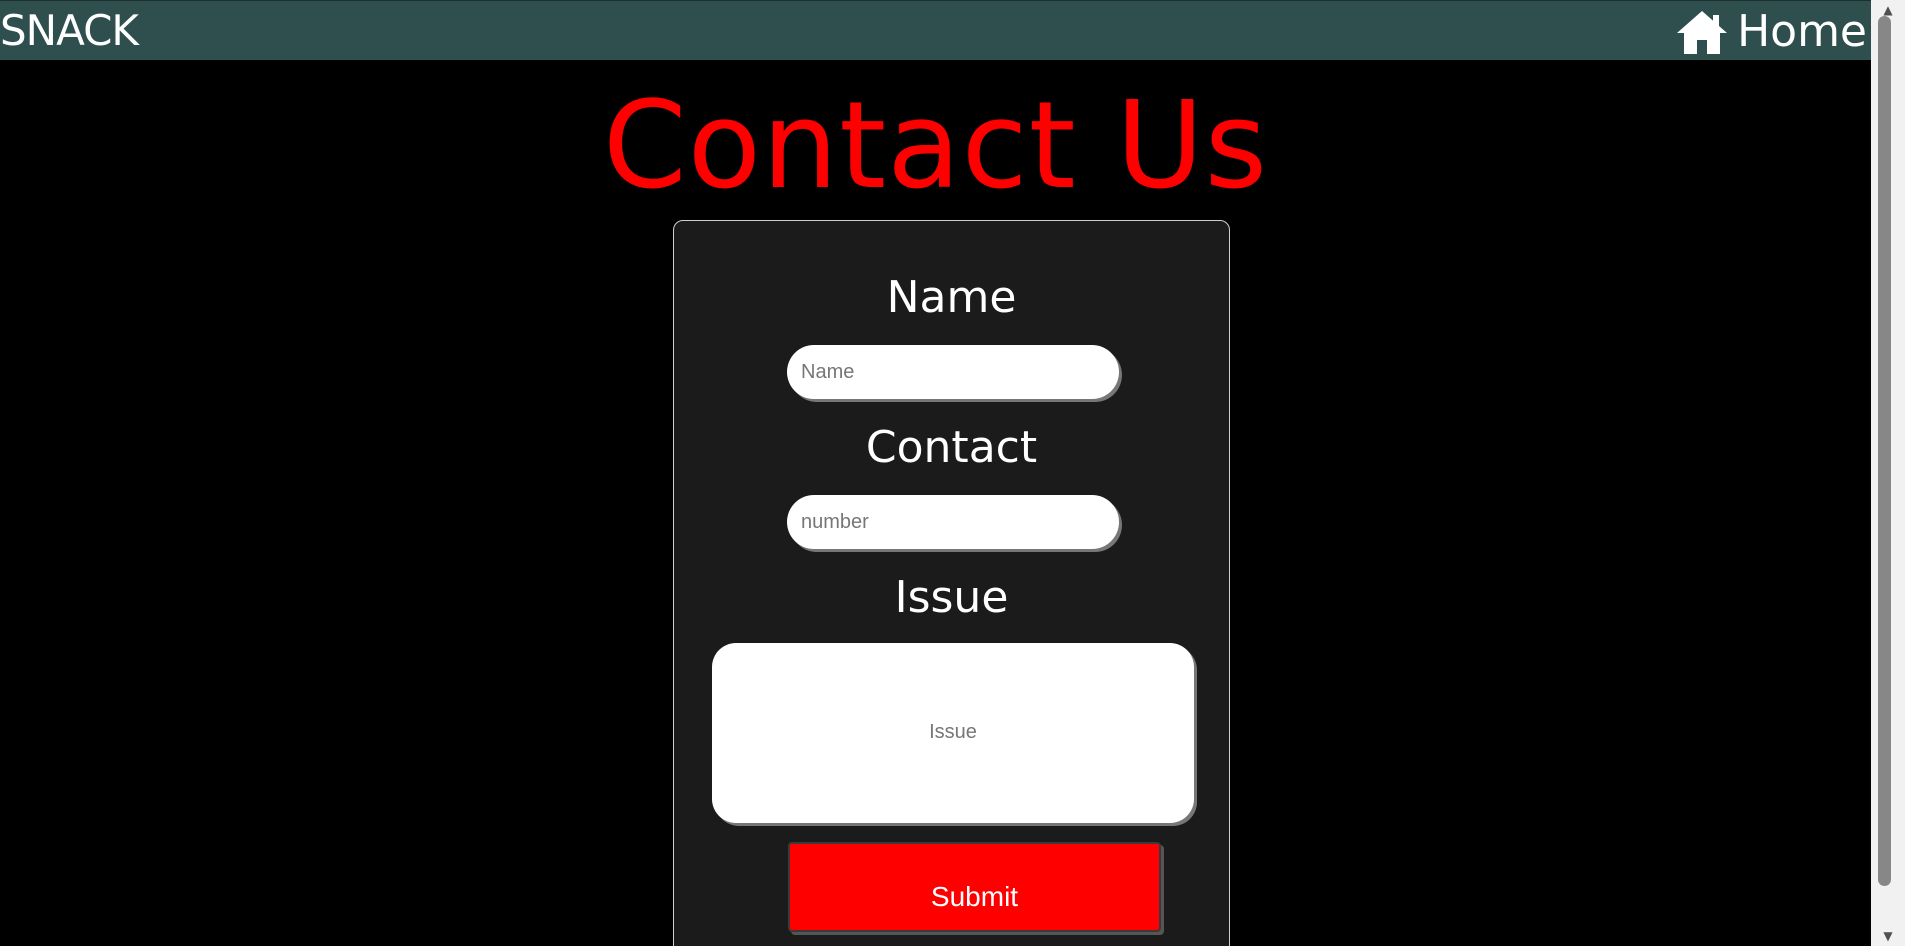 Image resolution: width=1905 pixels, height=946 pixels. What do you see at coordinates (1702, 32) in the screenshot?
I see `home-icon` at bounding box center [1702, 32].